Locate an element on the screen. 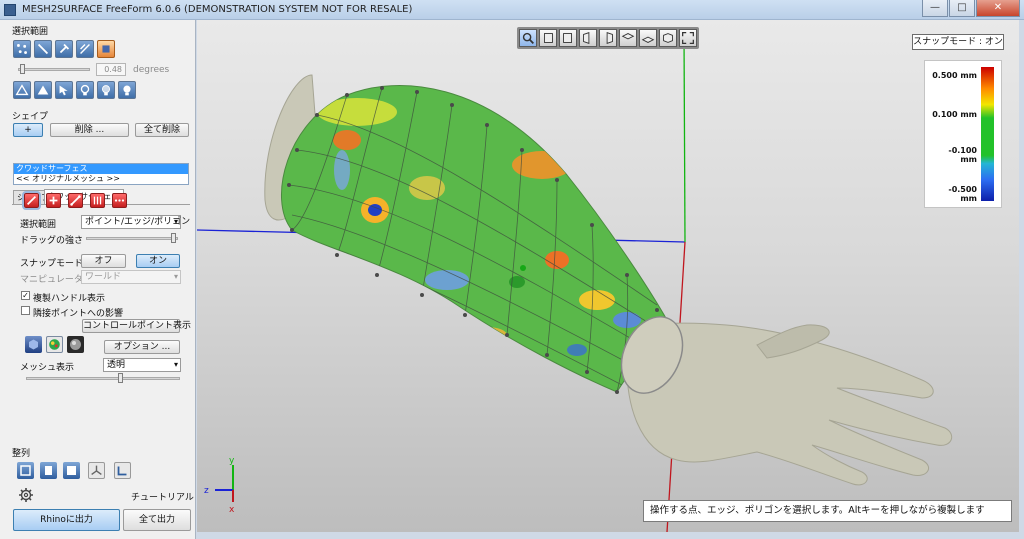  zoom-icon is located at coordinates (528, 38).